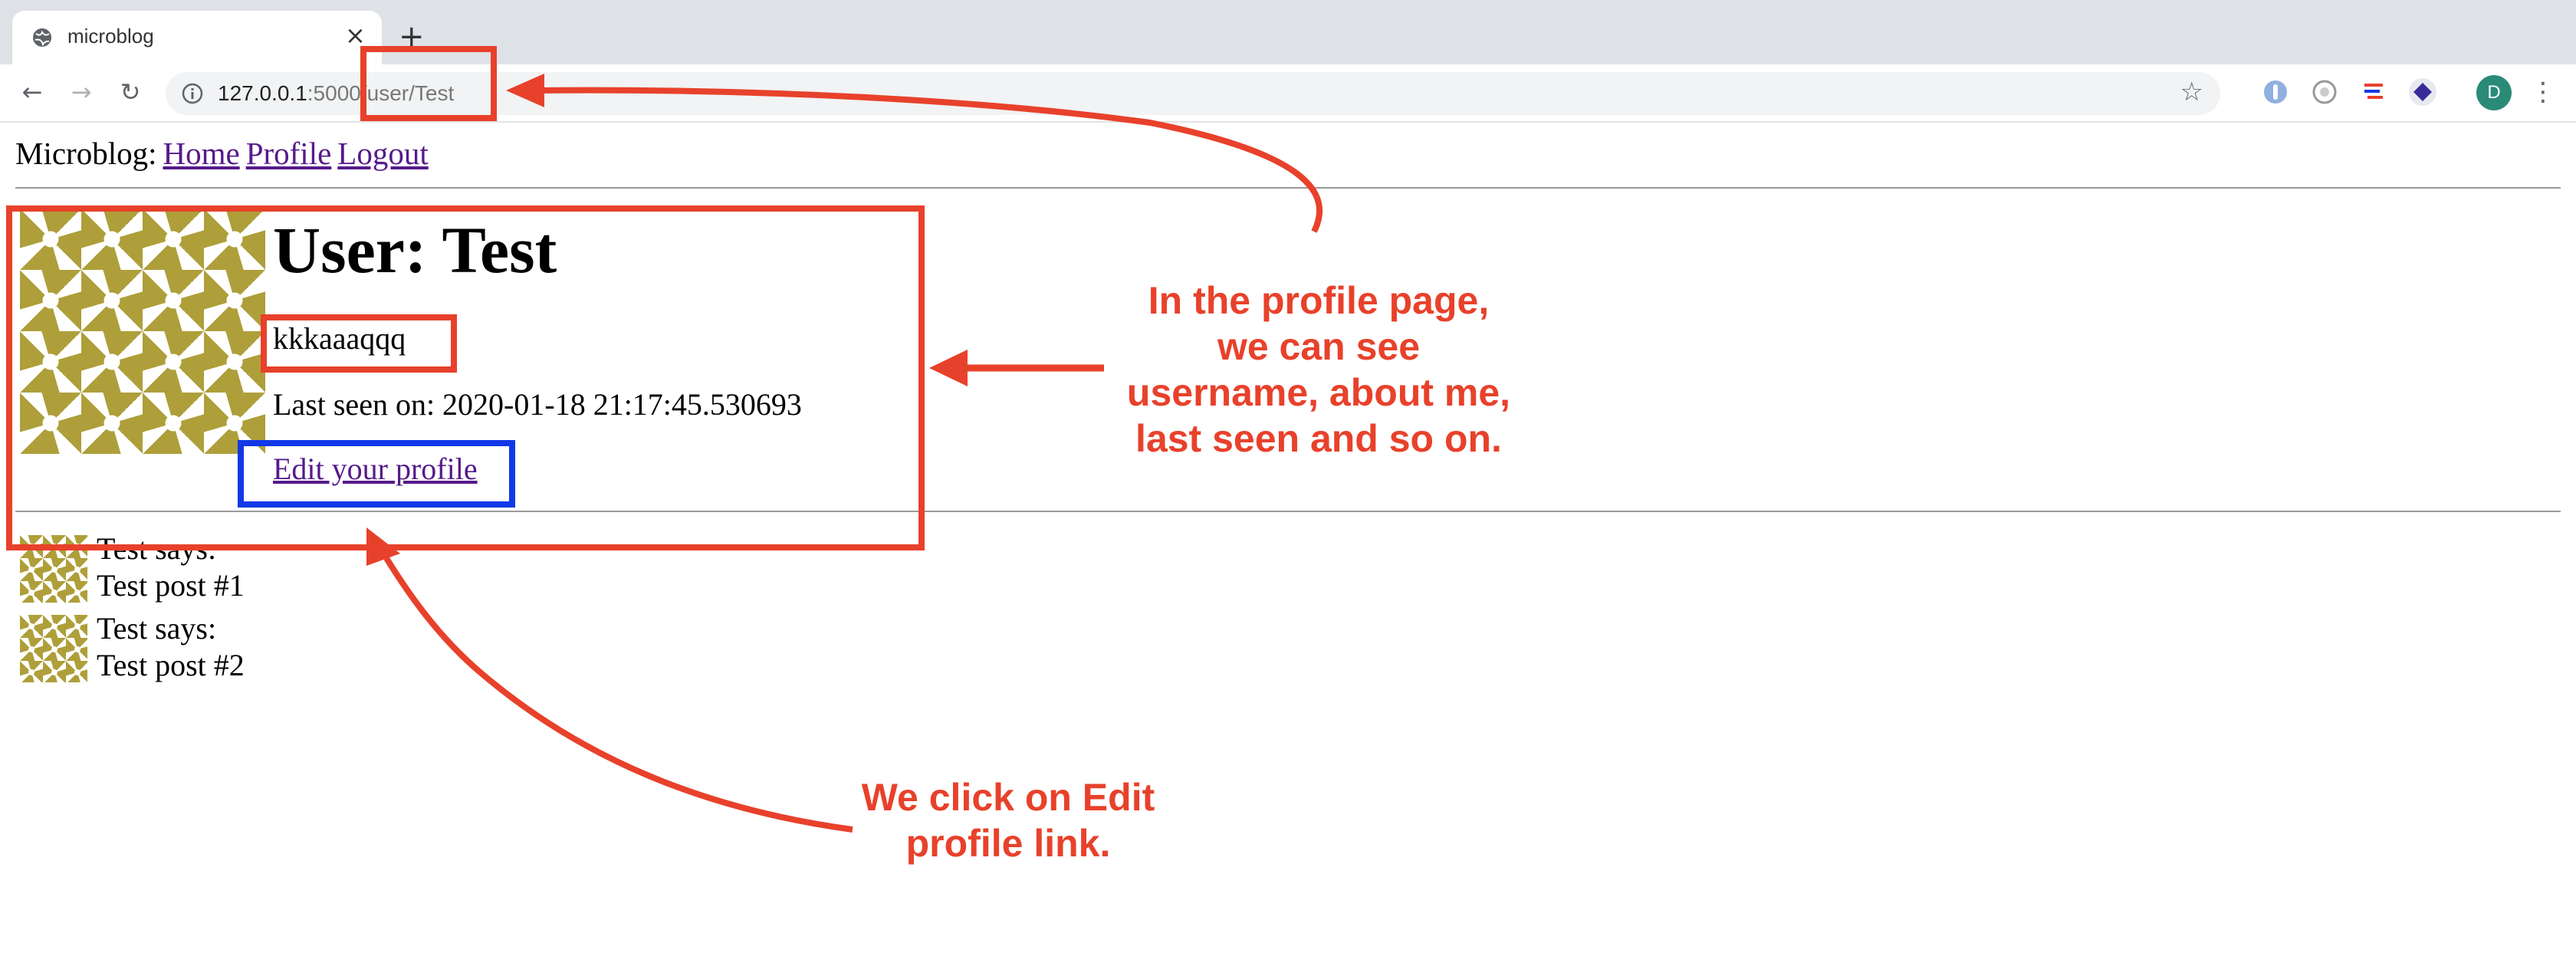 Image resolution: width=2576 pixels, height=966 pixels. I want to click on arrow-head-edit-link, so click(383, 546).